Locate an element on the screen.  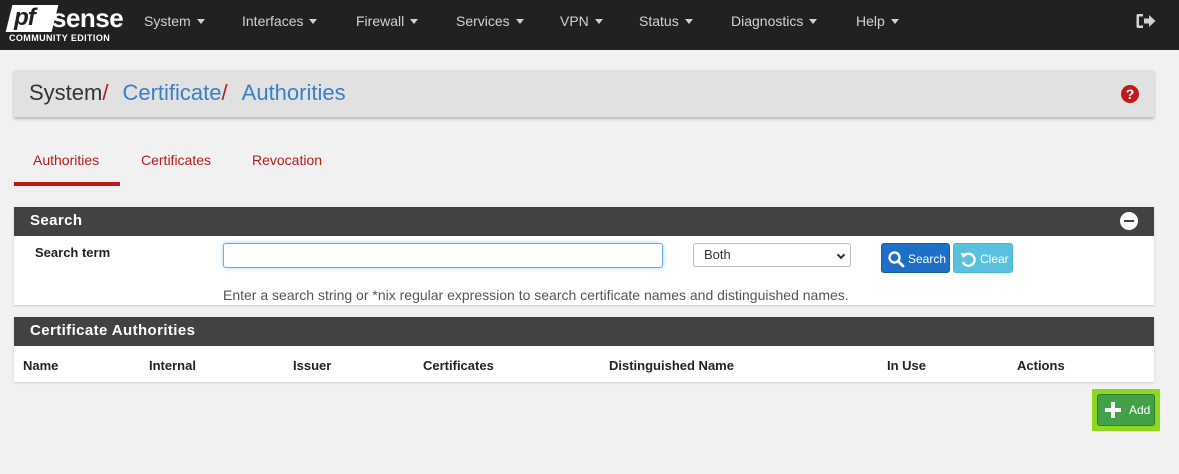
search-button-label: Search is located at coordinates (927, 259).